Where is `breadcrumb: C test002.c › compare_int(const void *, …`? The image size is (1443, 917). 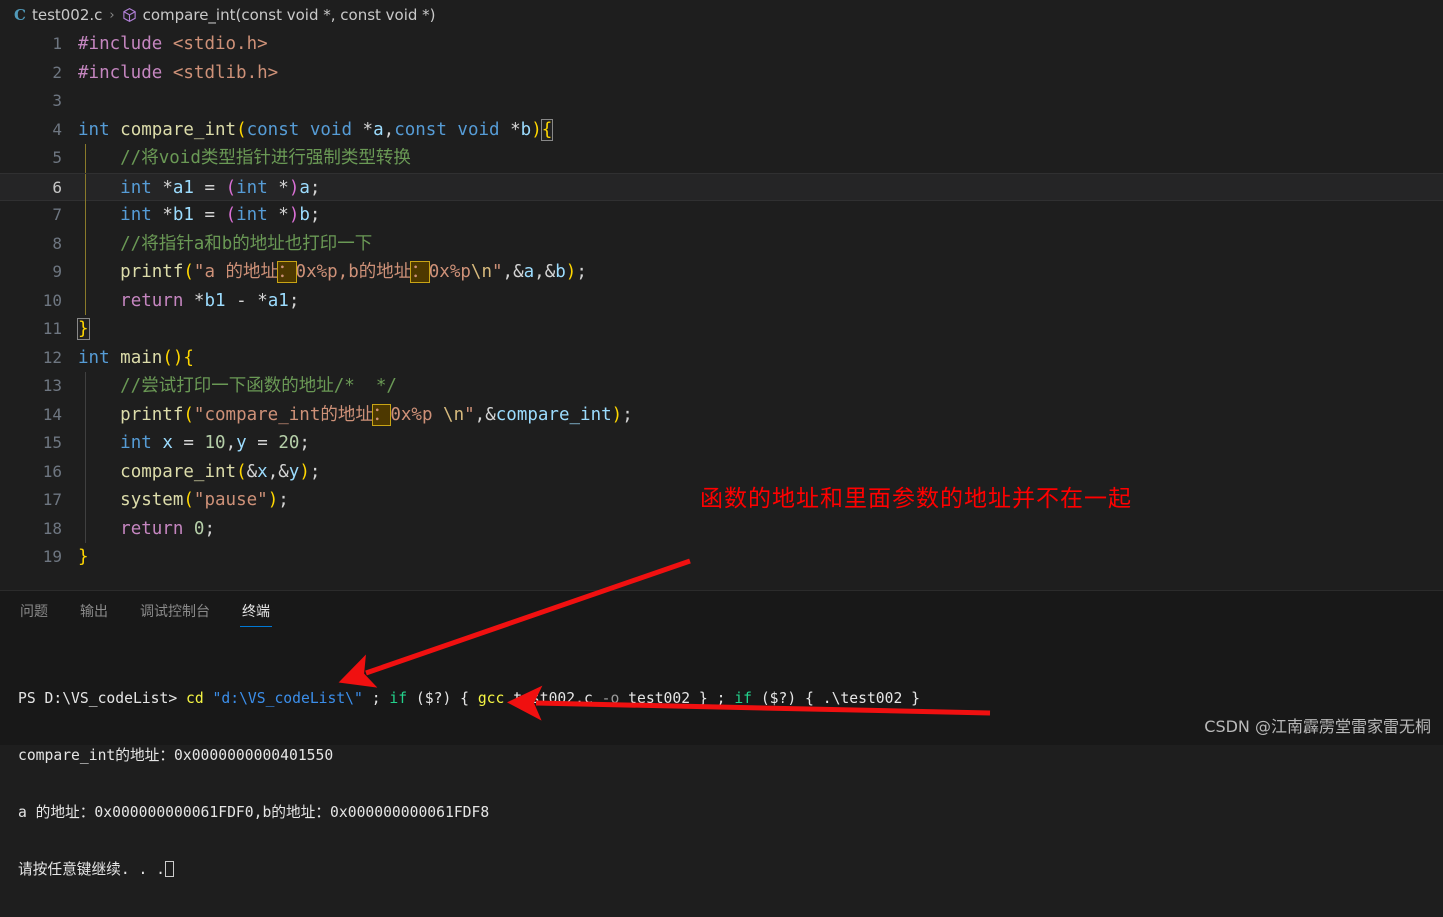
breadcrumb: C test002.c › compare_int(const void *, … is located at coordinates (721, 15).